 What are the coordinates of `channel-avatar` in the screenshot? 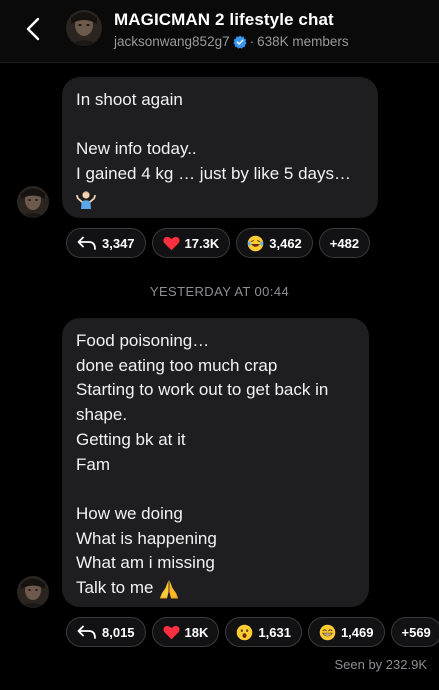 It's located at (84, 28).